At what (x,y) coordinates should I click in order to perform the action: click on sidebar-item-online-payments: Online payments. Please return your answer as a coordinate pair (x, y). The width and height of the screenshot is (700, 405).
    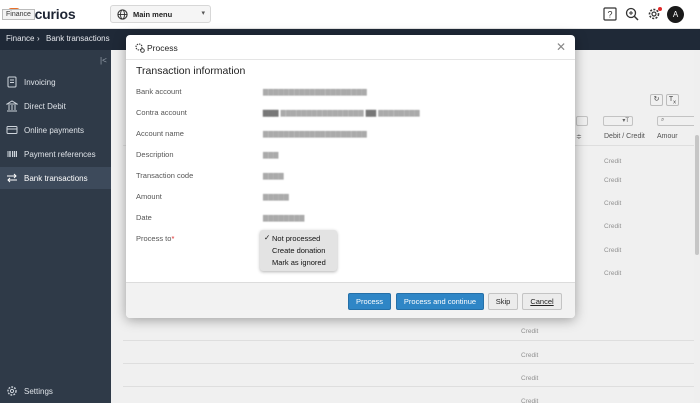
    Looking at the image, I should click on (55, 130).